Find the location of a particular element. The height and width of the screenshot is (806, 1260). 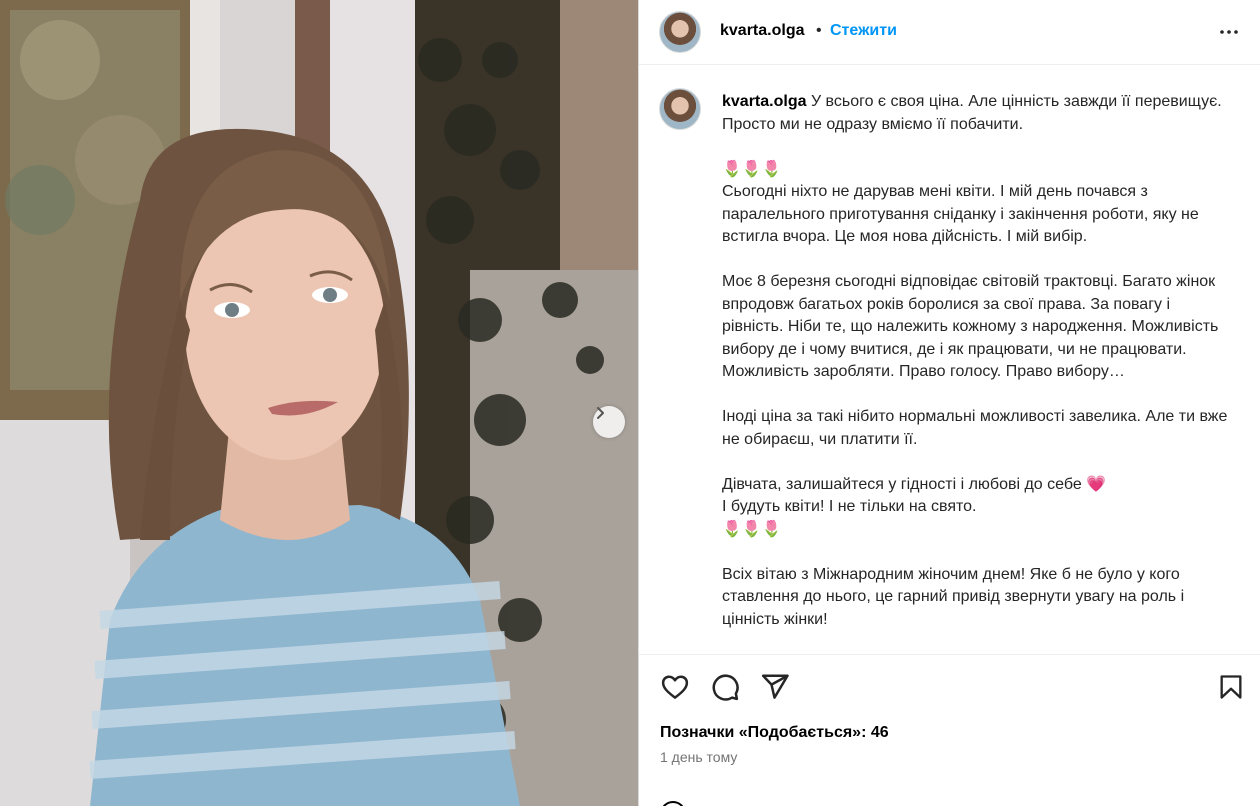

chevron-right-icon is located at coordinates (600, 413).